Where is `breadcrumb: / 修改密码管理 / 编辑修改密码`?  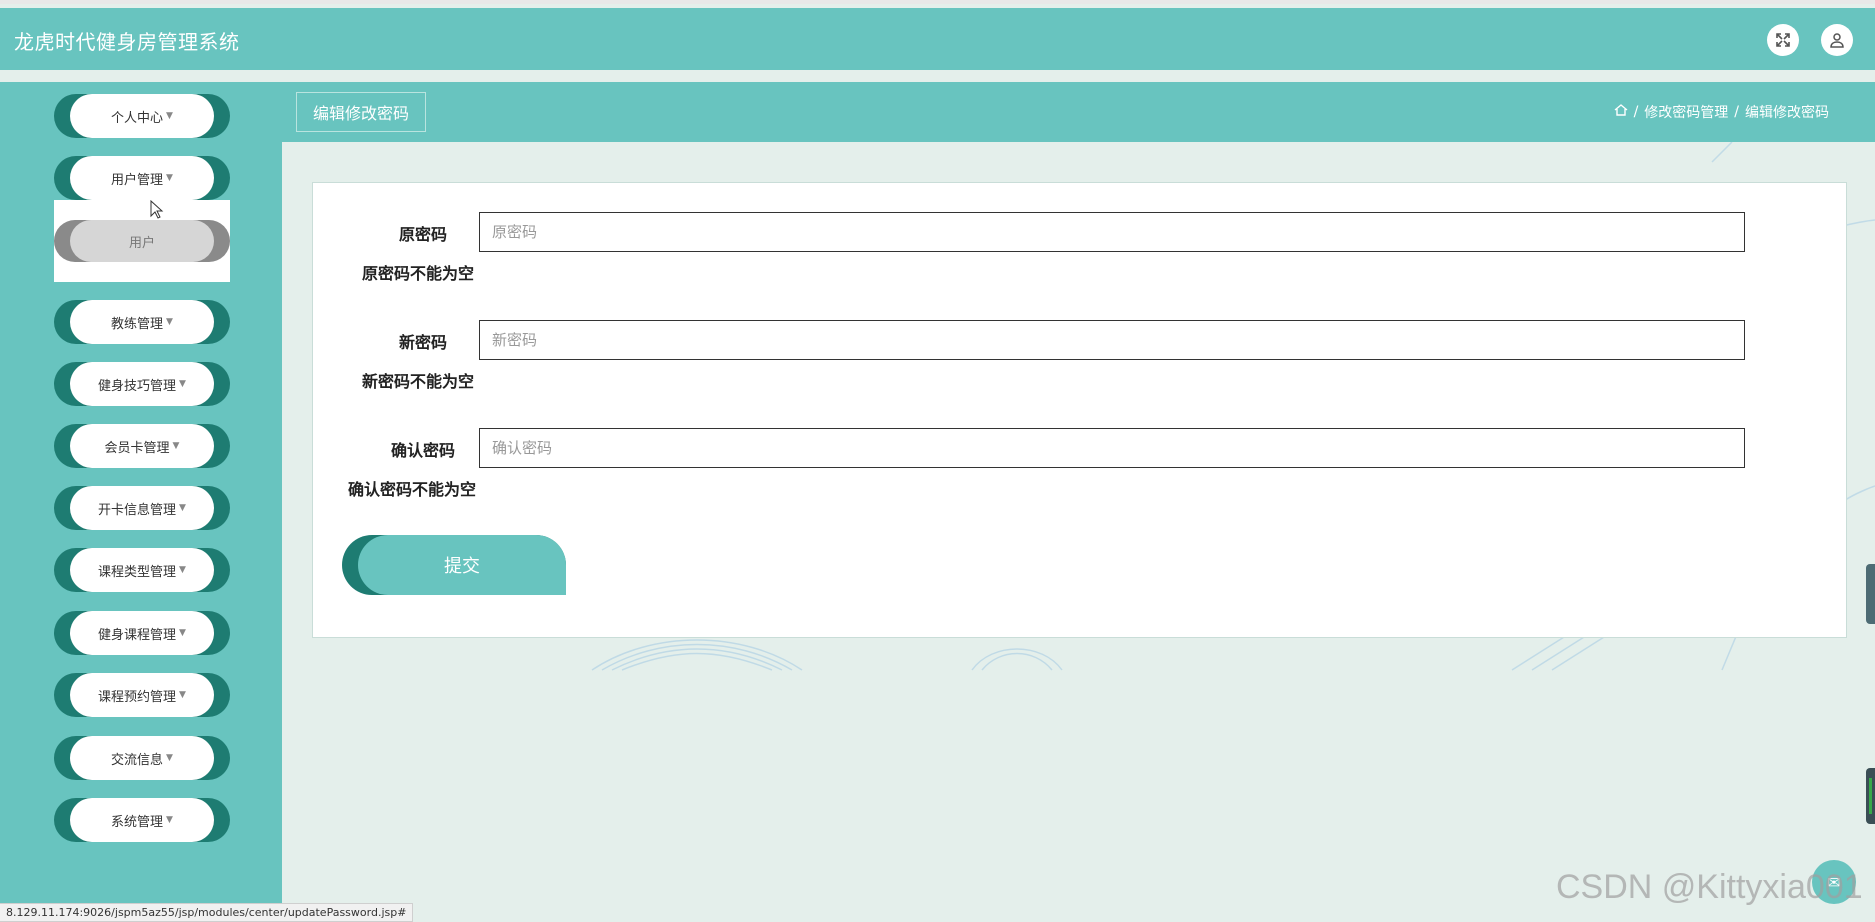 breadcrumb: / 修改密码管理 / 编辑修改密码 is located at coordinates (1721, 112).